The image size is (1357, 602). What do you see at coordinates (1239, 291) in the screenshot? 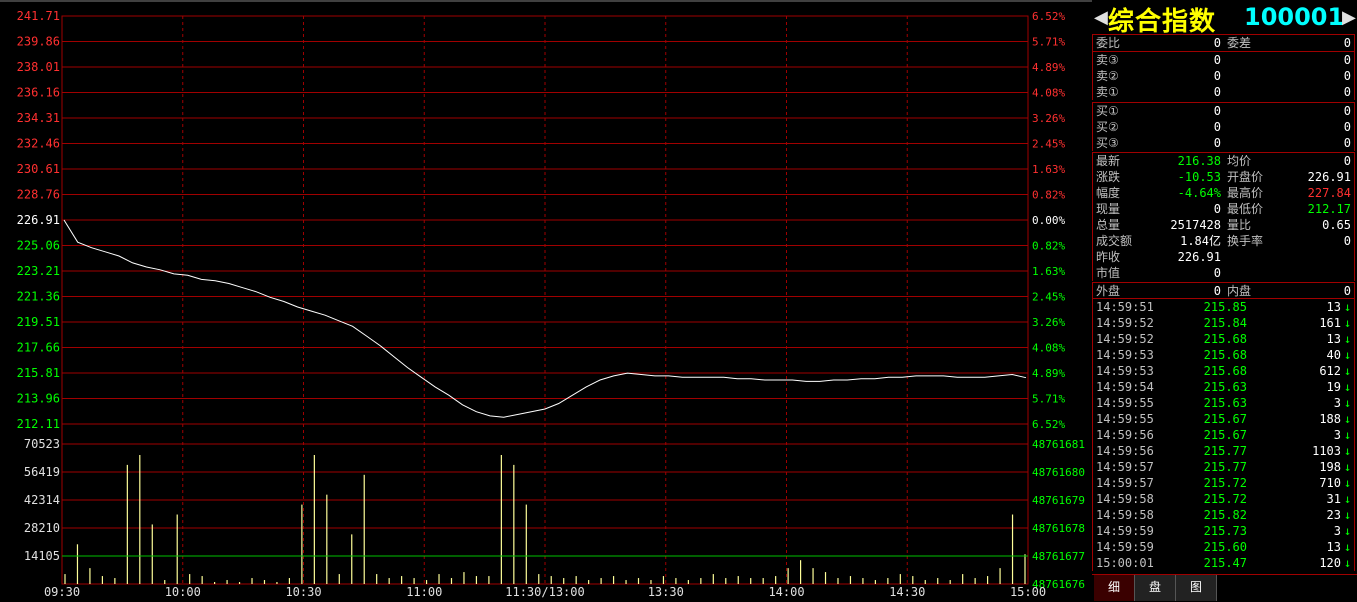
I see `inner-label: 内盘` at bounding box center [1239, 291].